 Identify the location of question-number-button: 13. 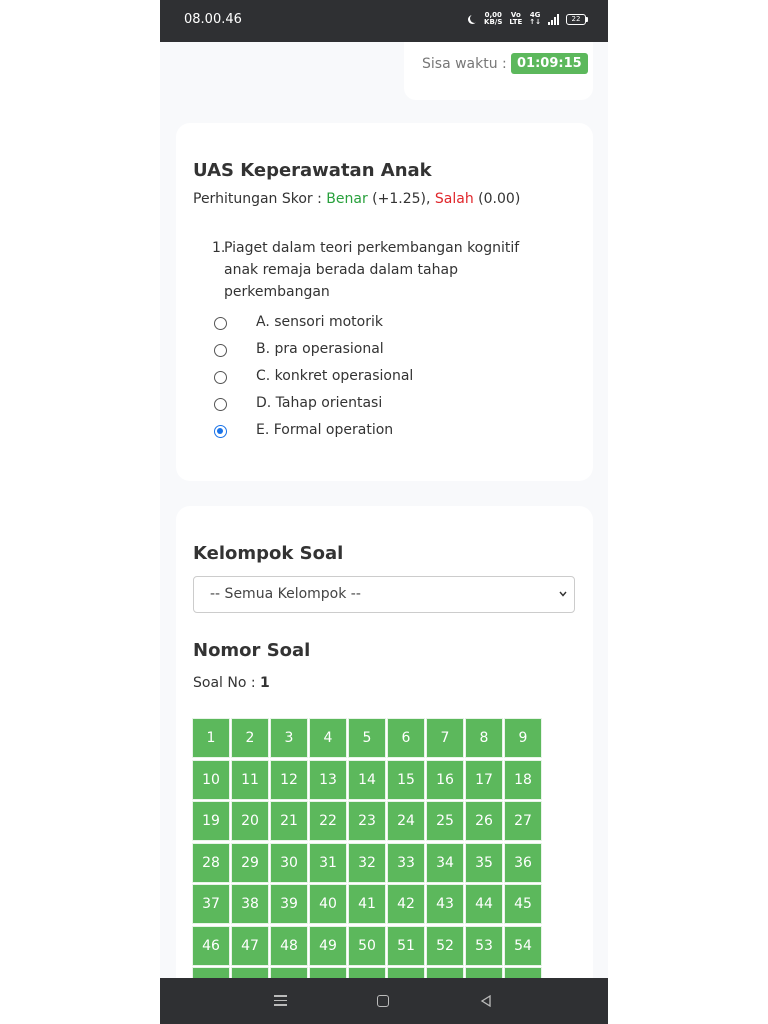
(328, 779).